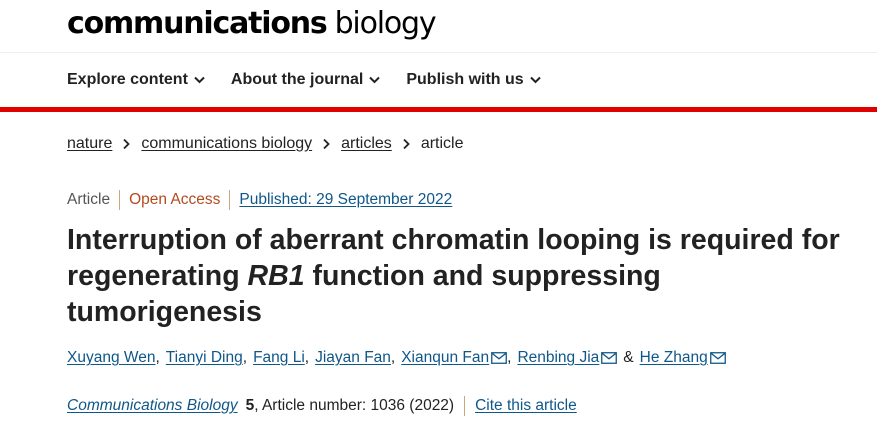 This screenshot has height=427, width=877. Describe the element at coordinates (526, 406) in the screenshot. I see `cite-this-article-link: Cite this article` at that location.